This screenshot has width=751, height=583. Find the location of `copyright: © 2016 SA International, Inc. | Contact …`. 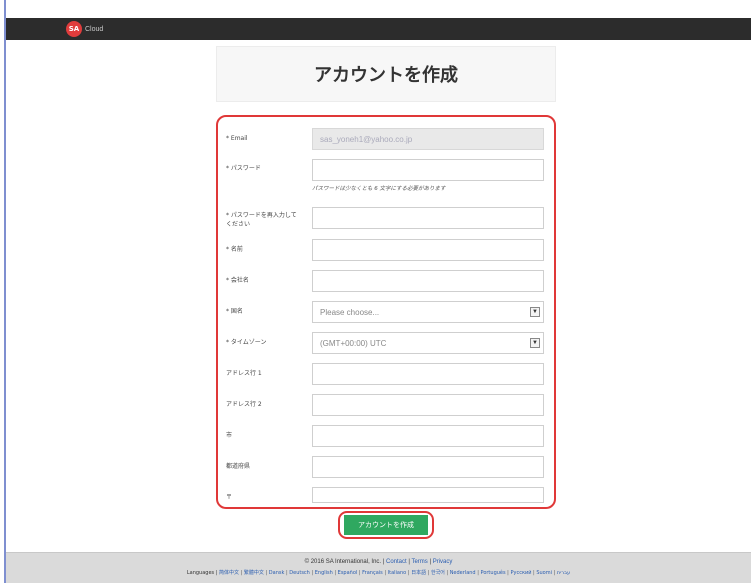

copyright: © 2016 SA International, Inc. | Contact … is located at coordinates (378, 562).